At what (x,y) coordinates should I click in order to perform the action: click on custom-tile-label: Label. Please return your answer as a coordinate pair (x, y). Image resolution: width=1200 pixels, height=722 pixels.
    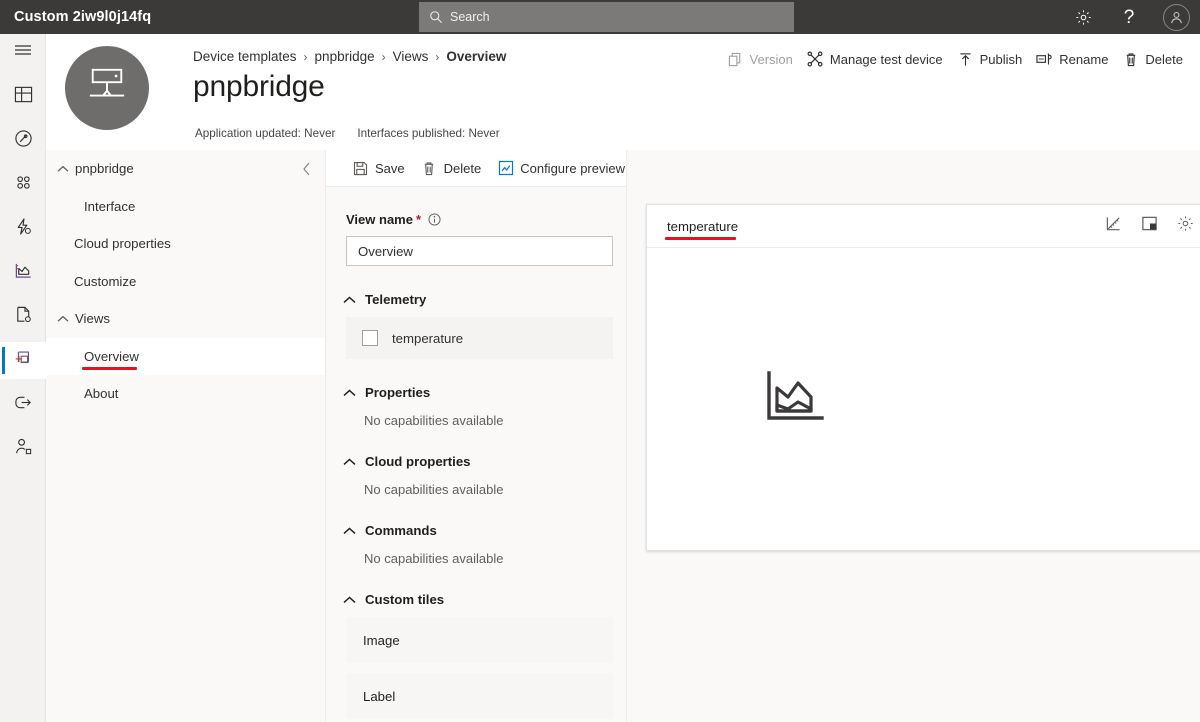
    Looking at the image, I should click on (479, 696).